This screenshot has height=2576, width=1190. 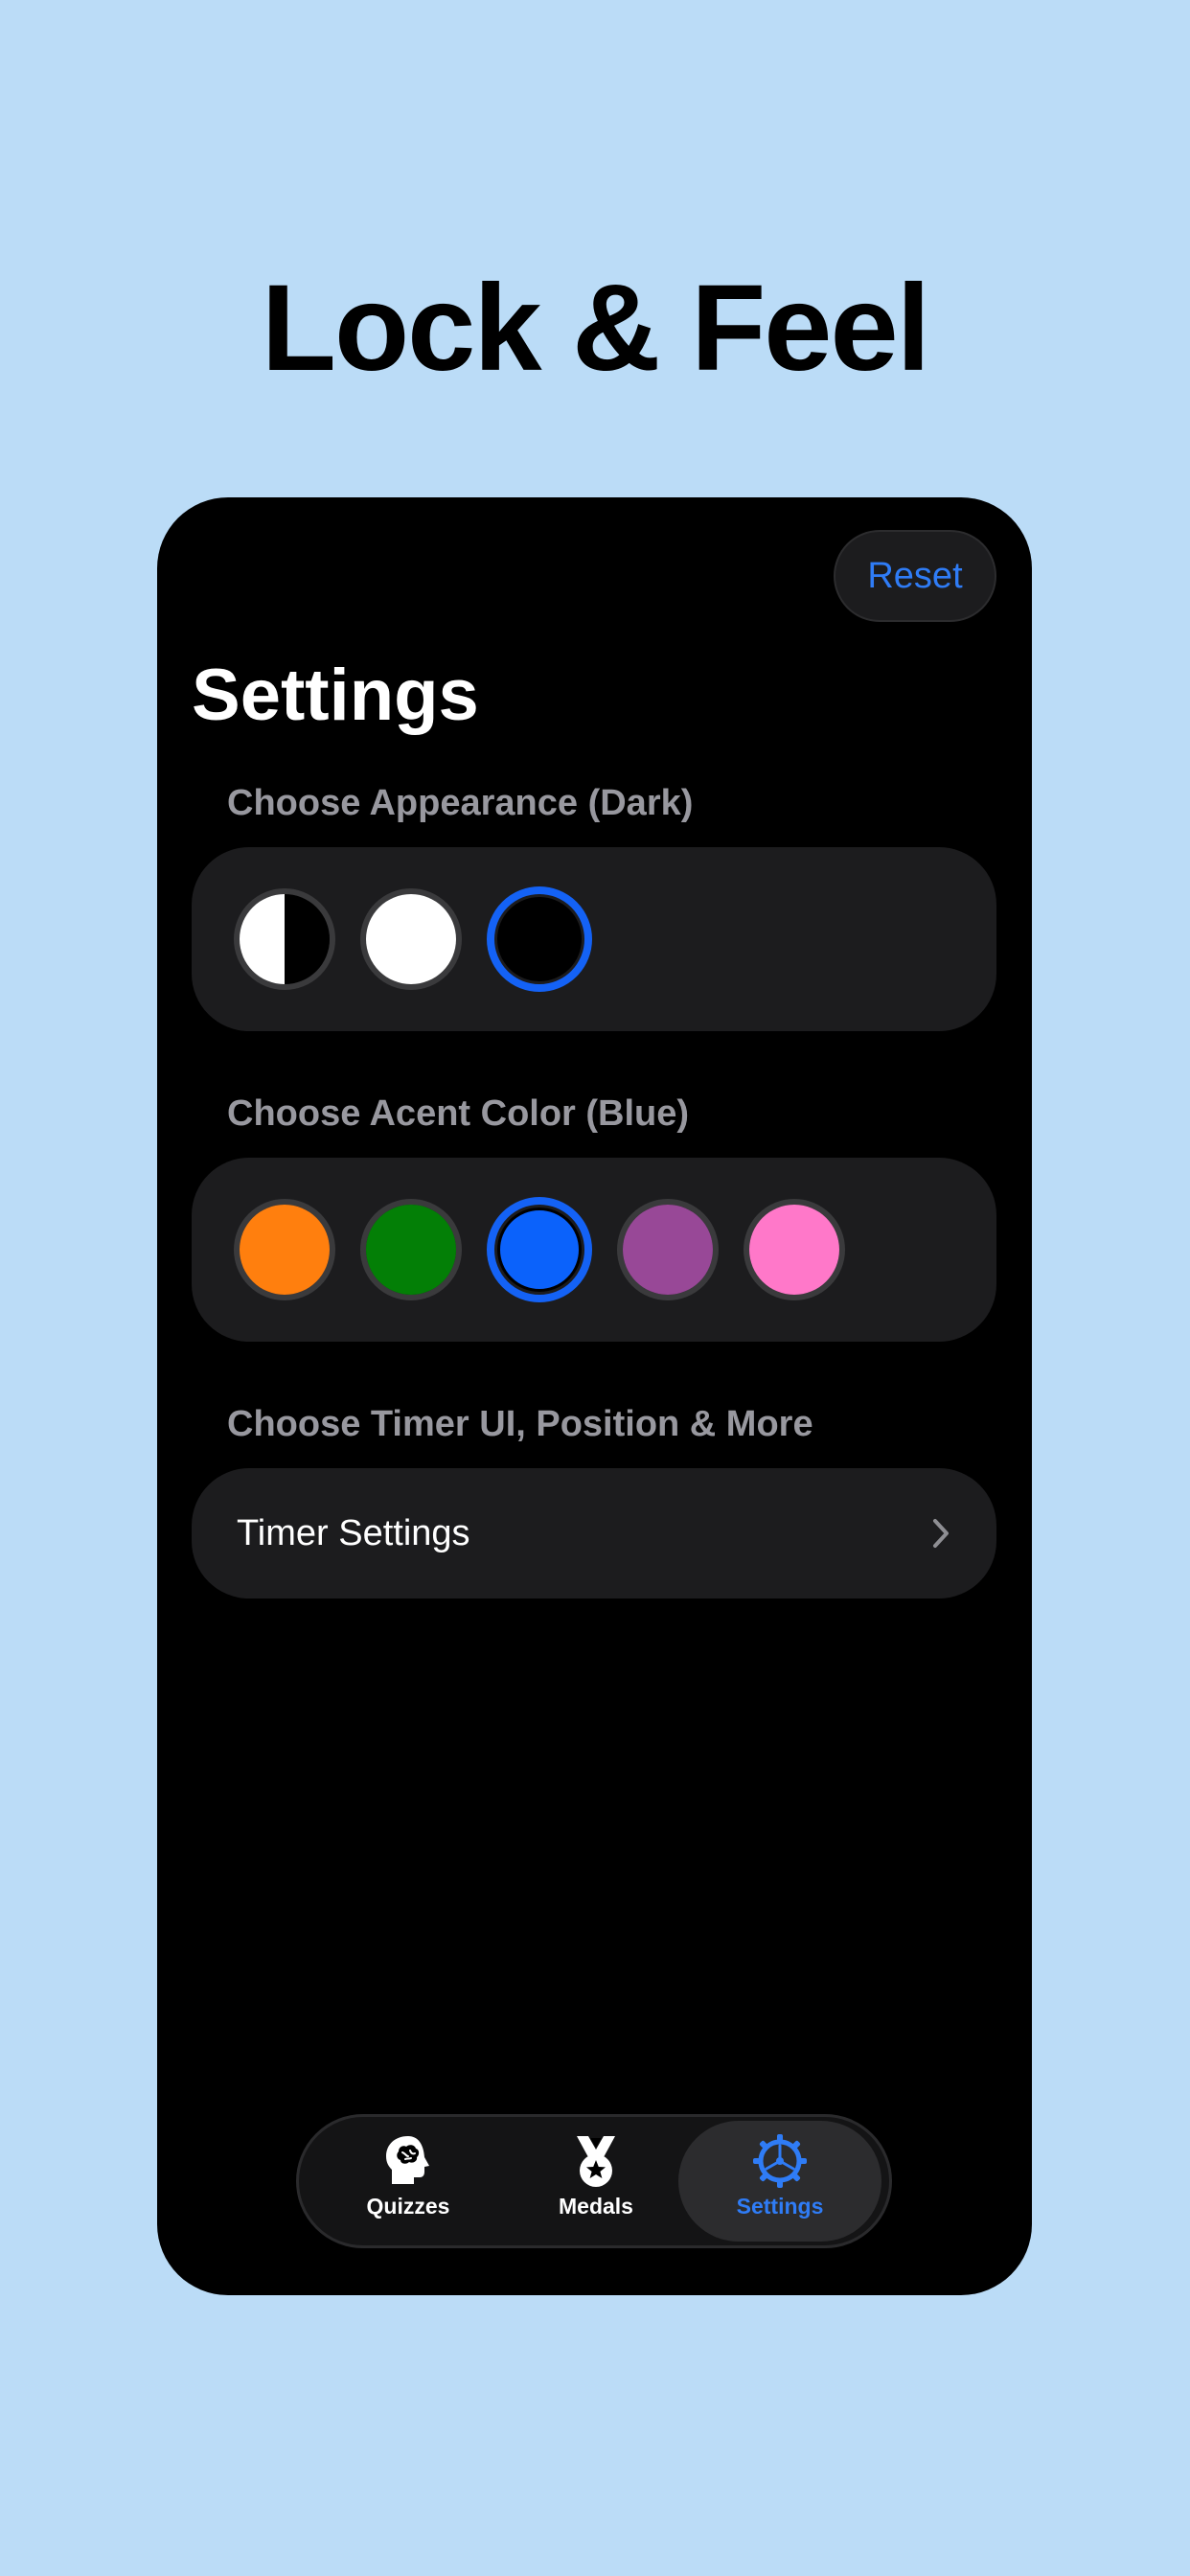 I want to click on pink-swatch-fill, so click(x=794, y=1250).